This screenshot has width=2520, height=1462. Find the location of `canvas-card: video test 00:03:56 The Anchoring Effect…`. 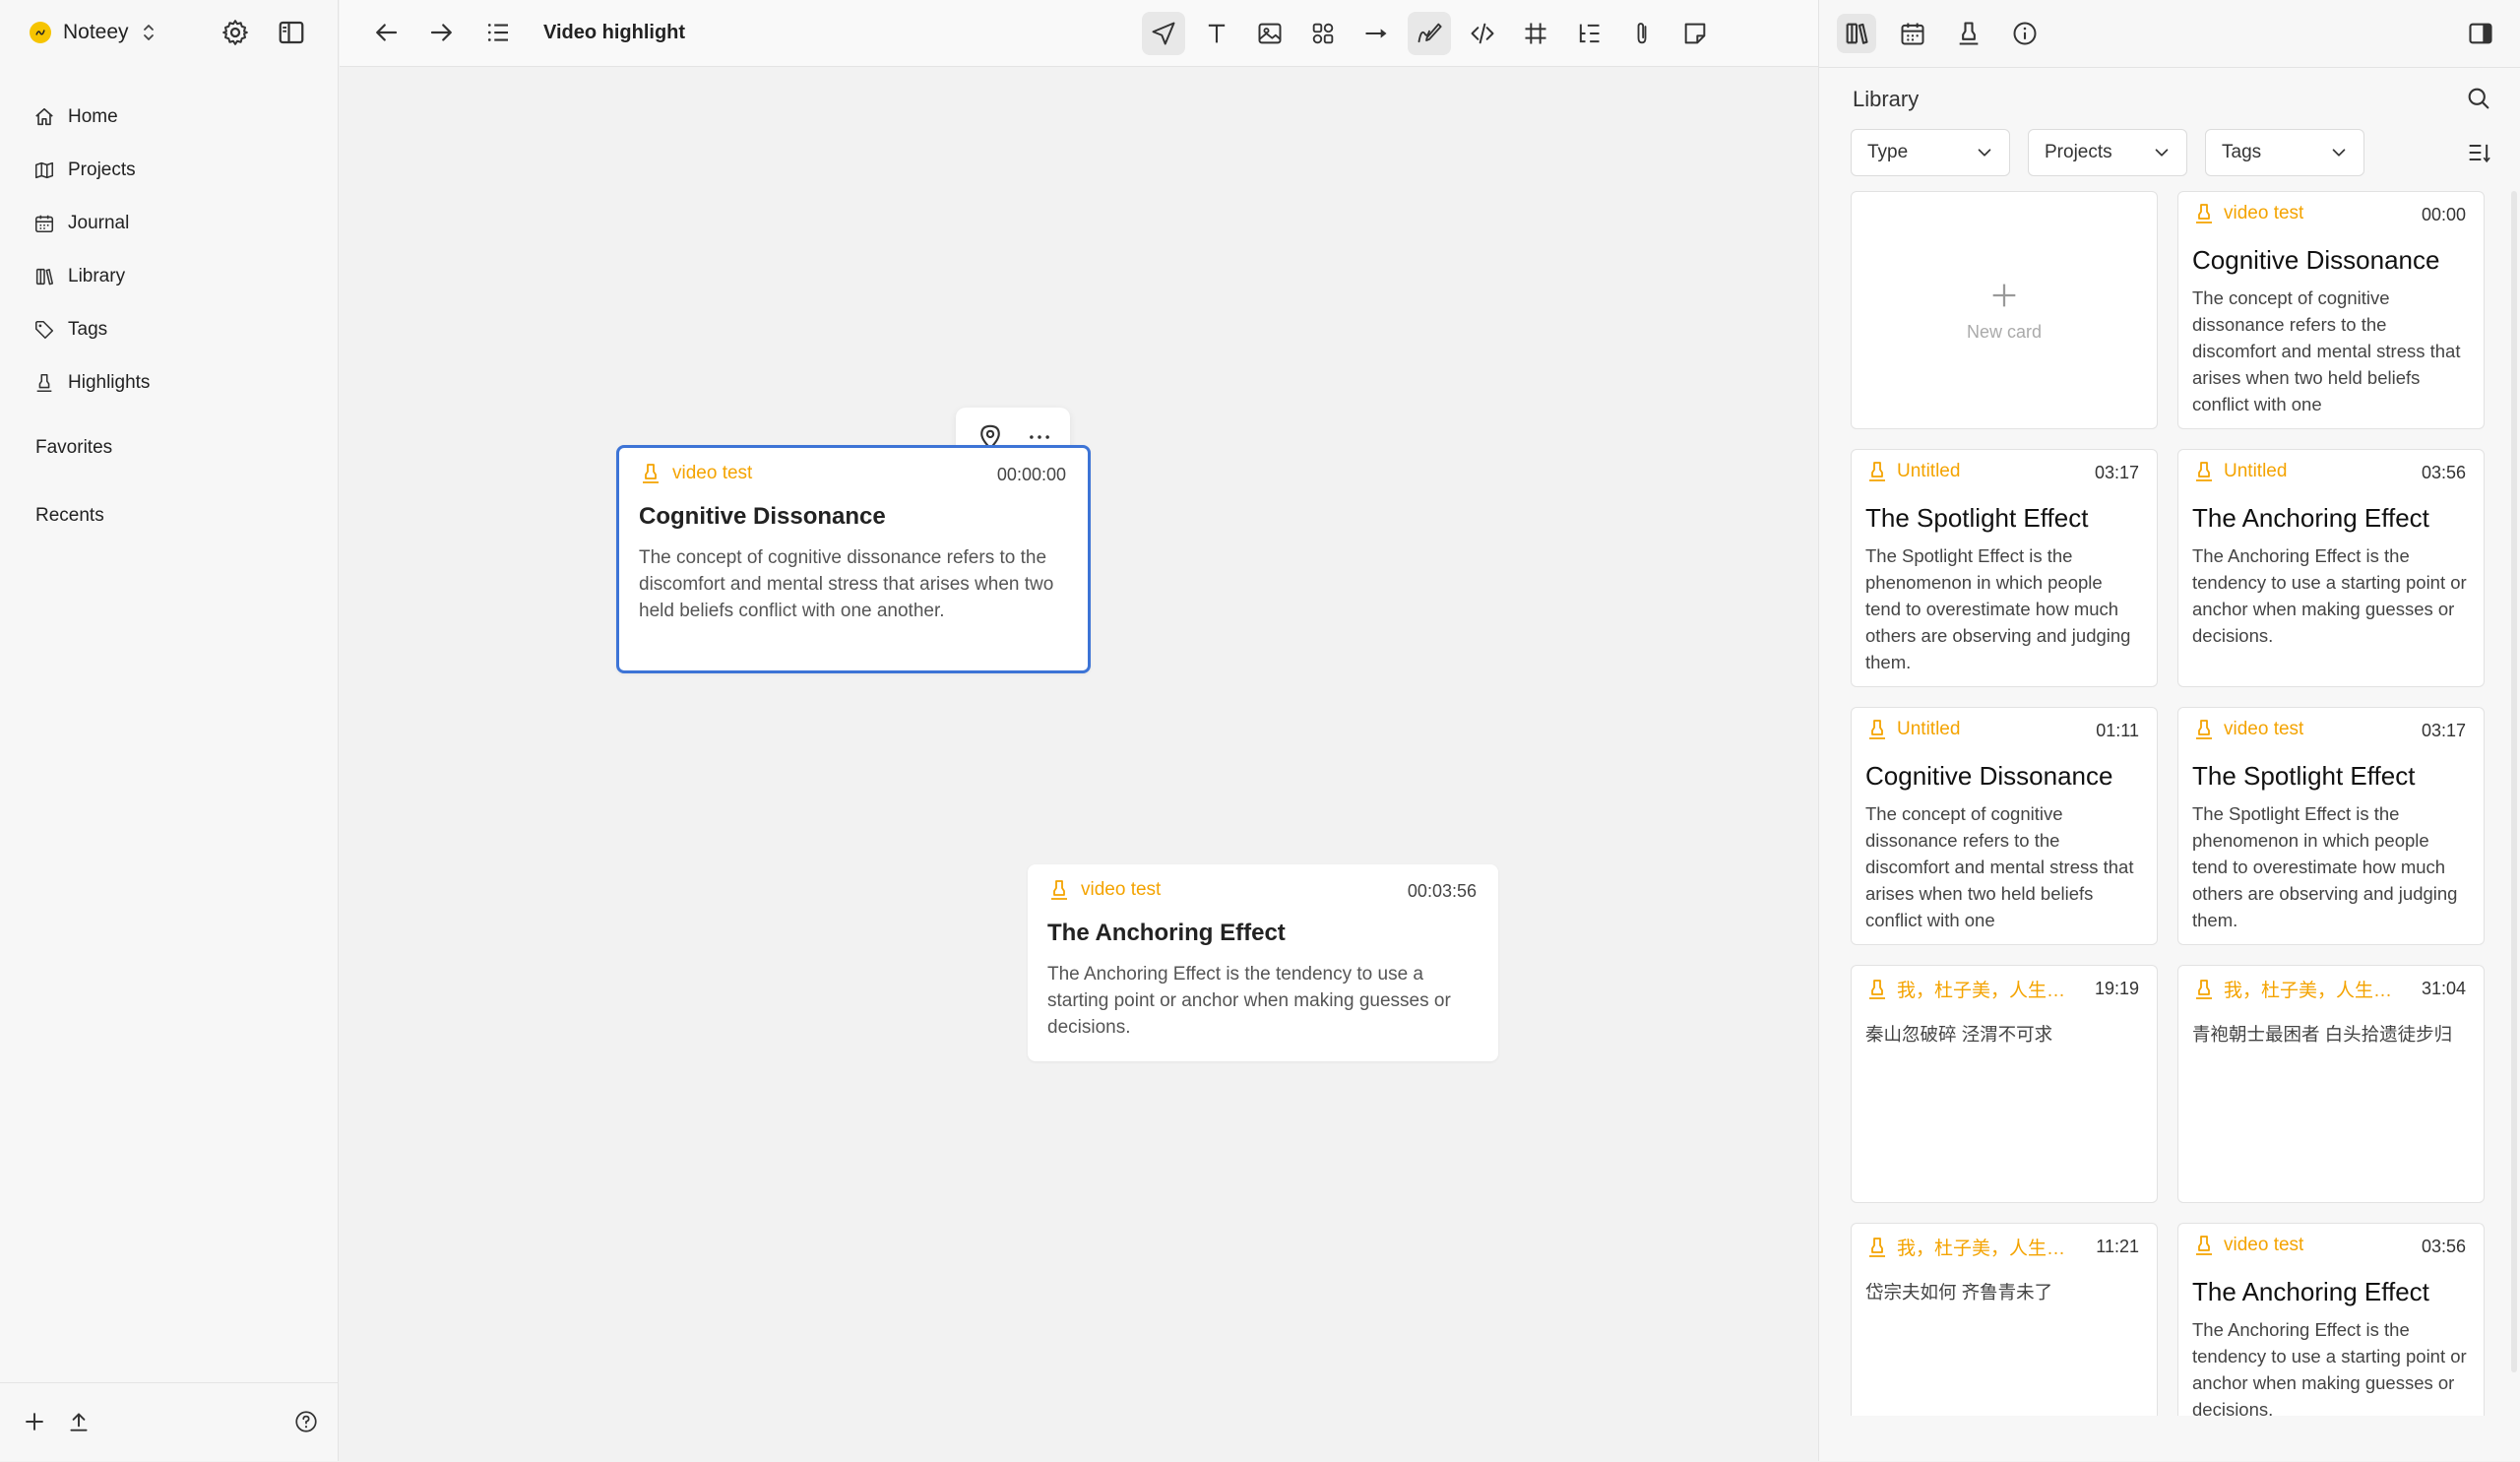

canvas-card: video test 00:03:56 The Anchoring Effect… is located at coordinates (1263, 962).